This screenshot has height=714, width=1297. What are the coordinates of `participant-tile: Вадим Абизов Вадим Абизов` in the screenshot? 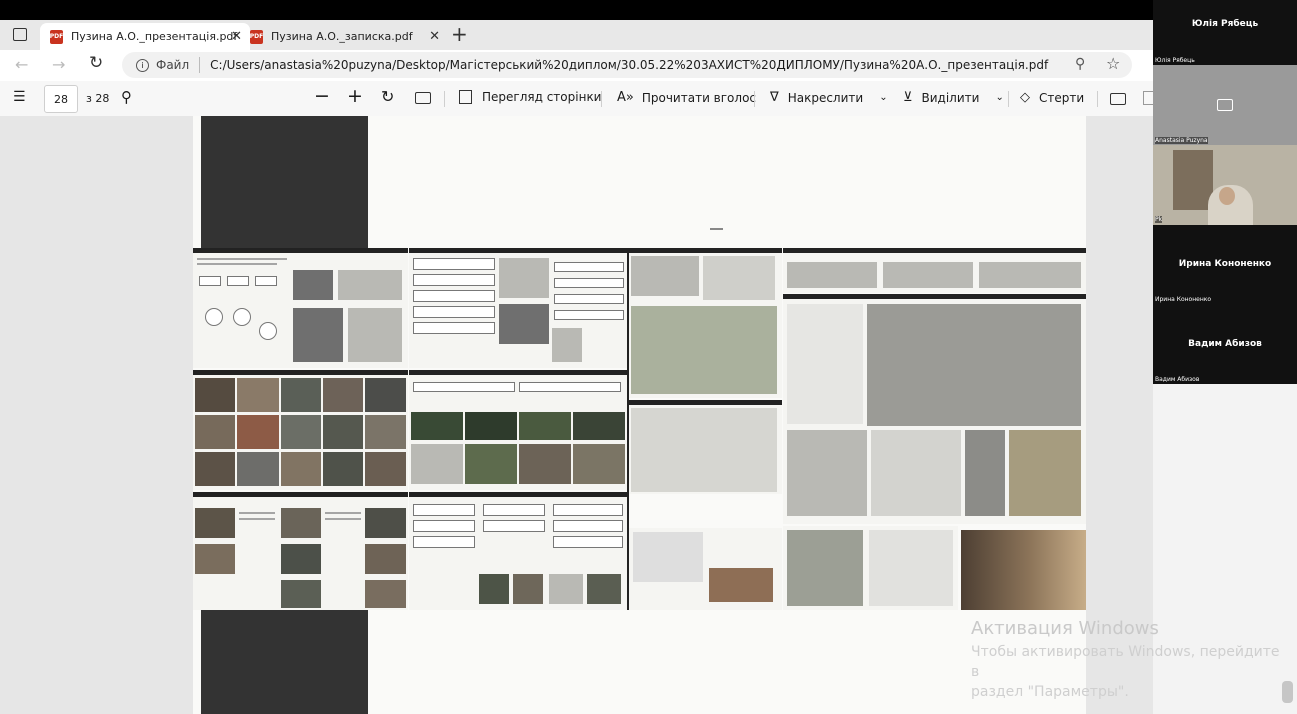 It's located at (1225, 344).